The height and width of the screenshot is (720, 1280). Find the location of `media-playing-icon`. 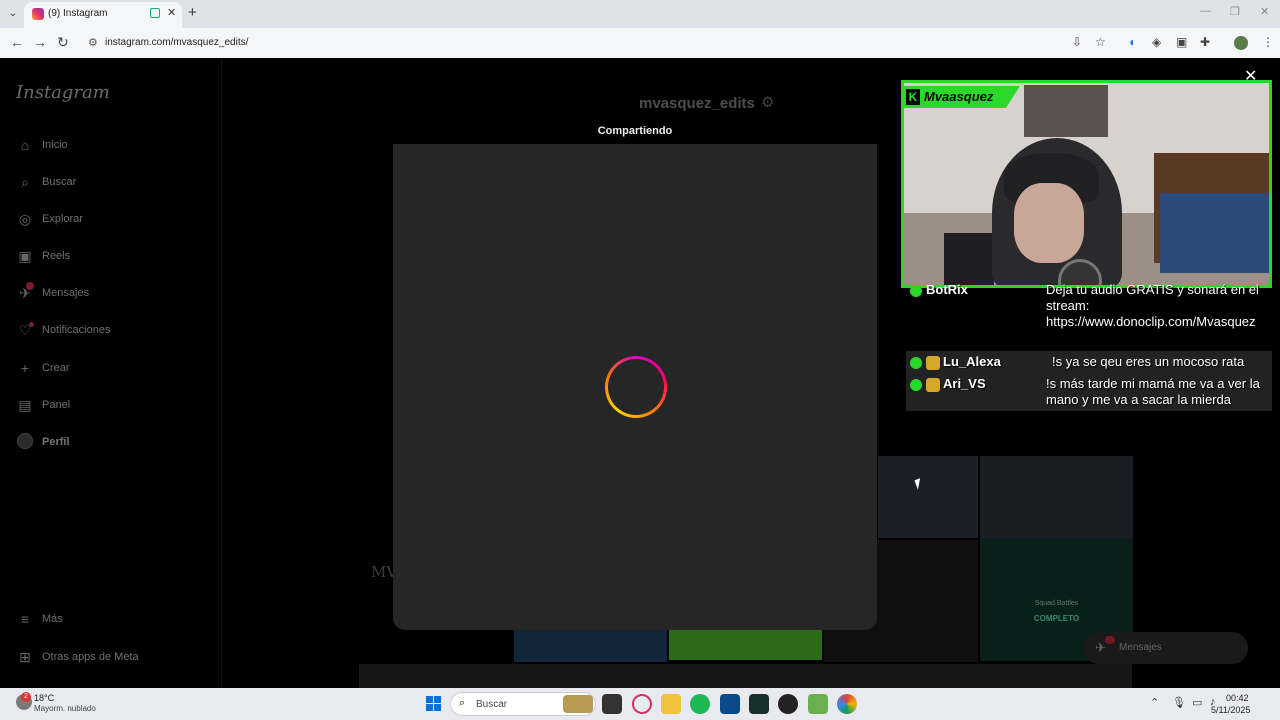

media-playing-icon is located at coordinates (155, 13).